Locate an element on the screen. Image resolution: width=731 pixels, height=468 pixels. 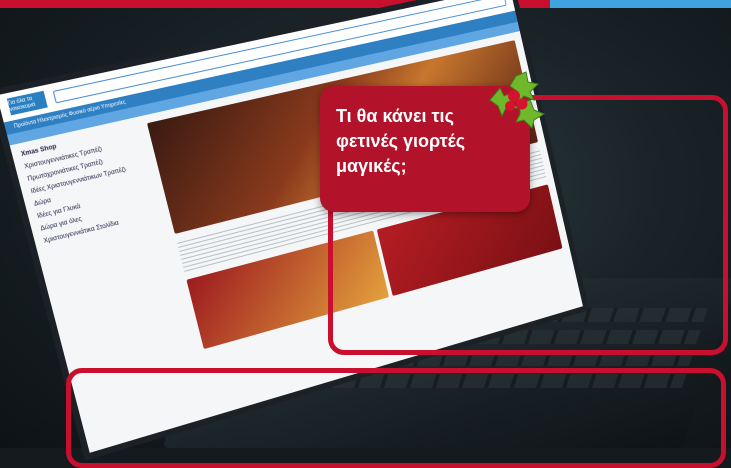
holly-icon is located at coordinates (517, 100).